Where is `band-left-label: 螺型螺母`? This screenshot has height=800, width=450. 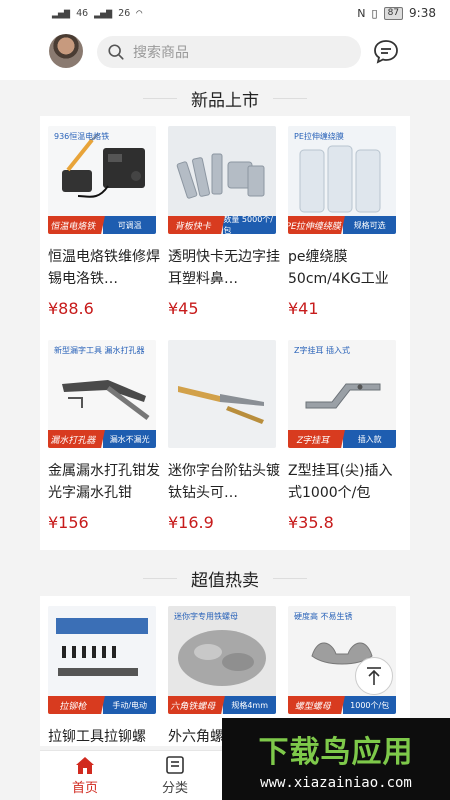 band-left-label: 螺型螺母 is located at coordinates (317, 705).